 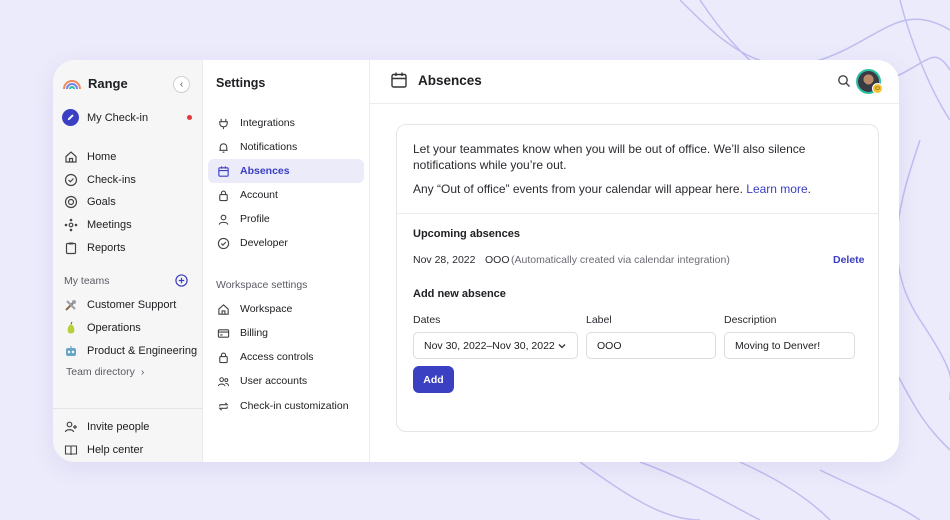 What do you see at coordinates (267, 123) in the screenshot?
I see `settings-item-label: Integrations` at bounding box center [267, 123].